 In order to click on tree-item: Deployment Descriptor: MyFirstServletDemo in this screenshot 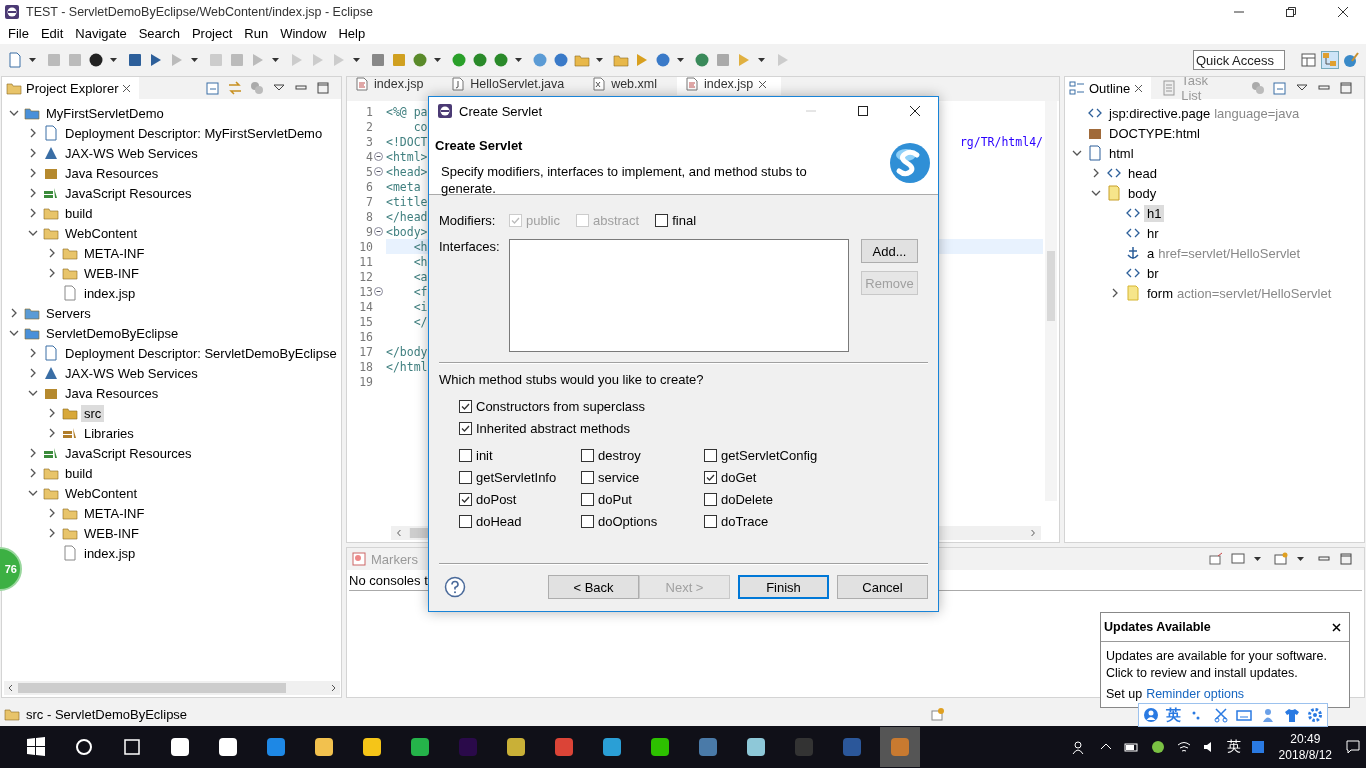, I will do `click(194, 133)`.